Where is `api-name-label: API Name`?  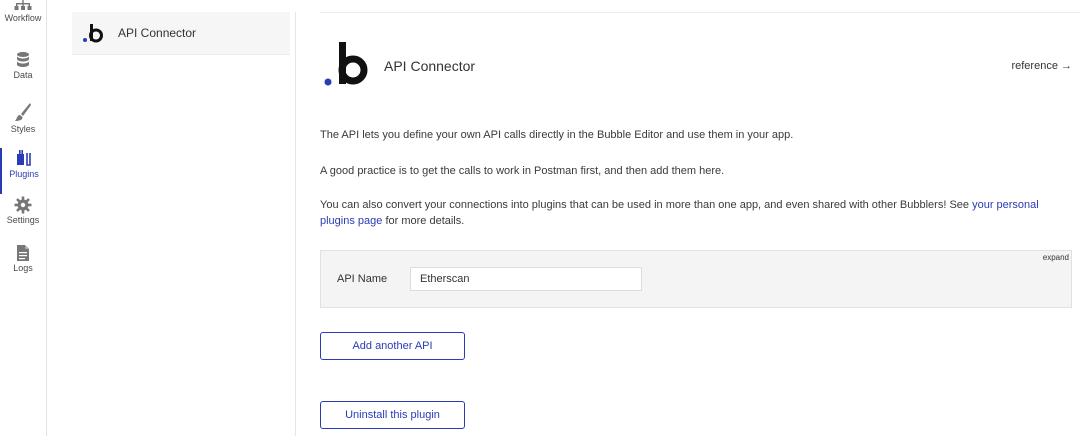 api-name-label: API Name is located at coordinates (362, 279).